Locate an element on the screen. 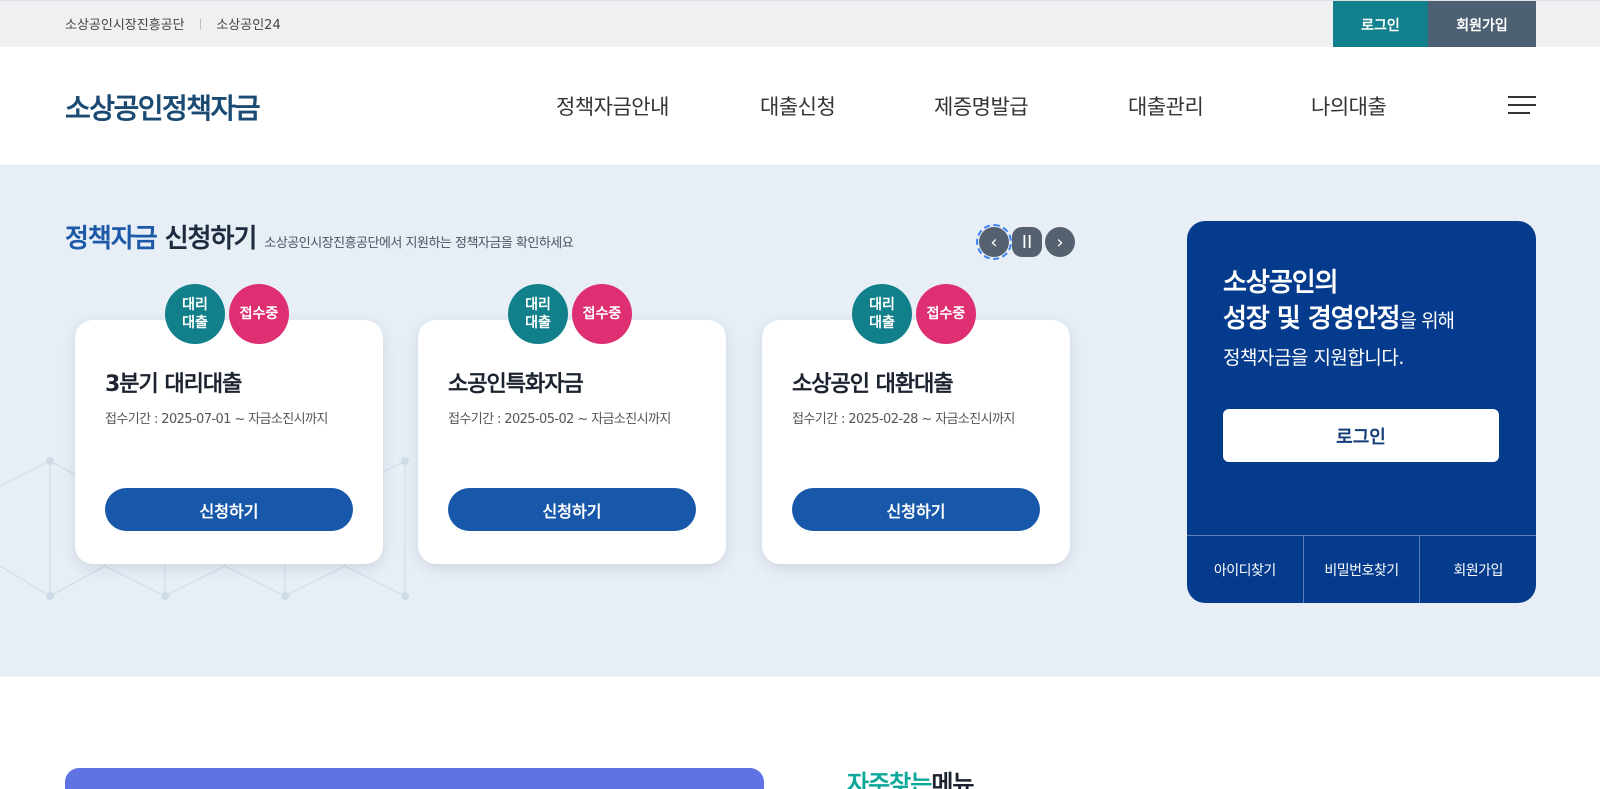 The width and height of the screenshot is (1600, 789). fund-card-period: 접수기간 : 2025-02-28 ~ 자금소진시까지 is located at coordinates (903, 419).